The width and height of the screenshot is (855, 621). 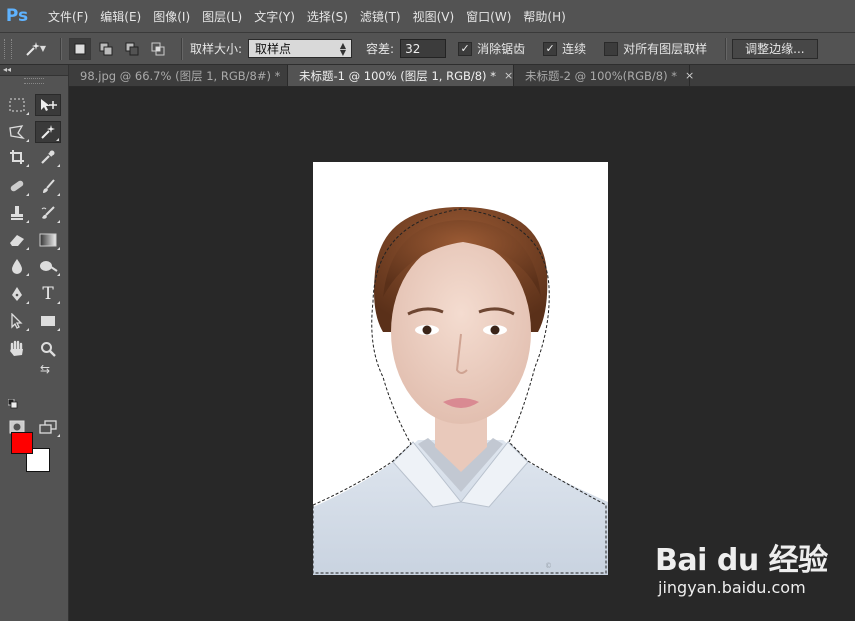 I want to click on eraser-tool, so click(x=17, y=240).